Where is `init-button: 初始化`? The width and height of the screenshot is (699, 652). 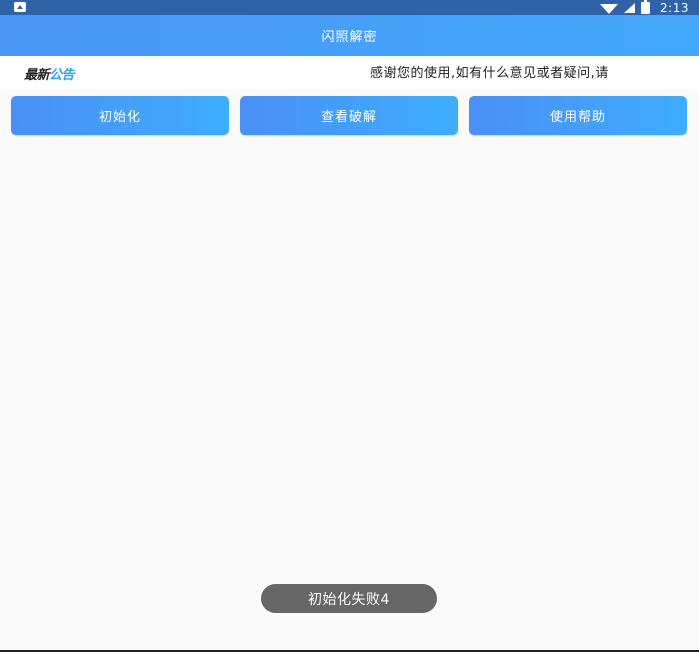 init-button: 初始化 is located at coordinates (120, 115).